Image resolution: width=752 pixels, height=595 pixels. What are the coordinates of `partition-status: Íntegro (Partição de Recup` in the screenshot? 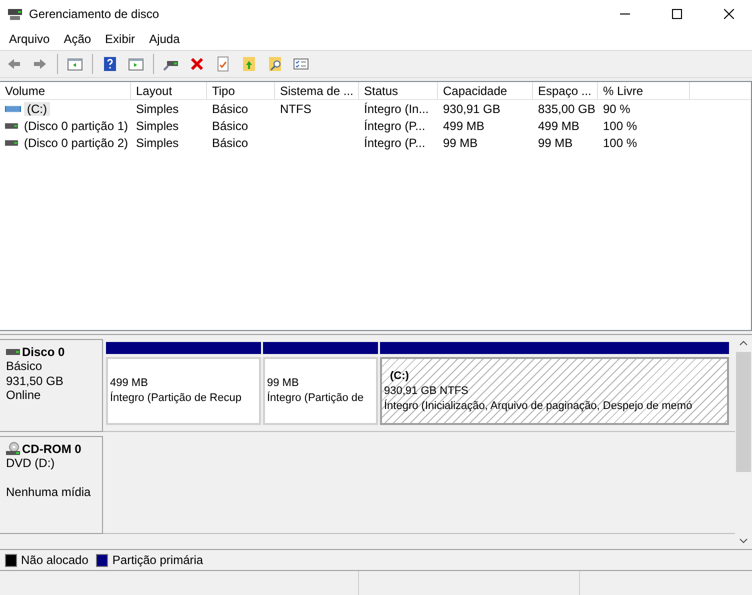 It's located at (176, 398).